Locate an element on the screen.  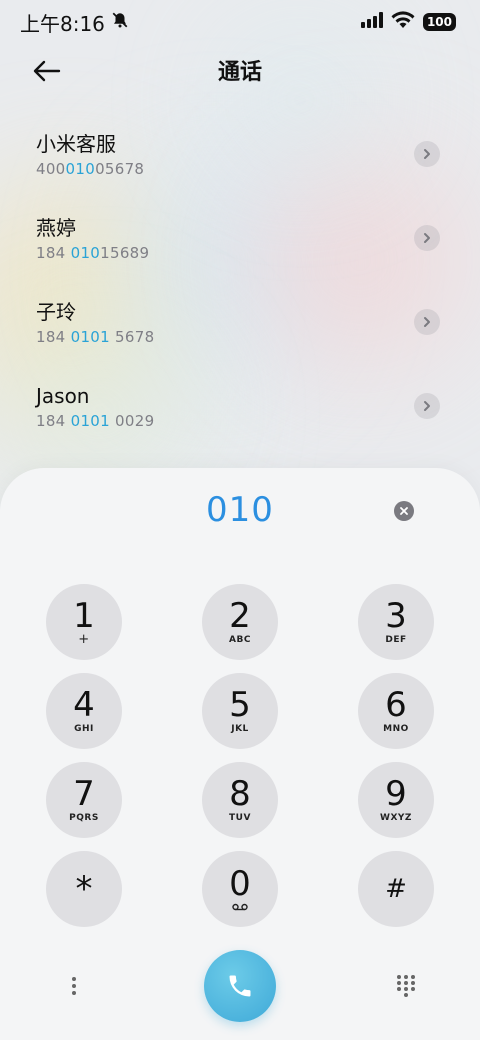
voicemail-icon is located at coordinates (240, 907).